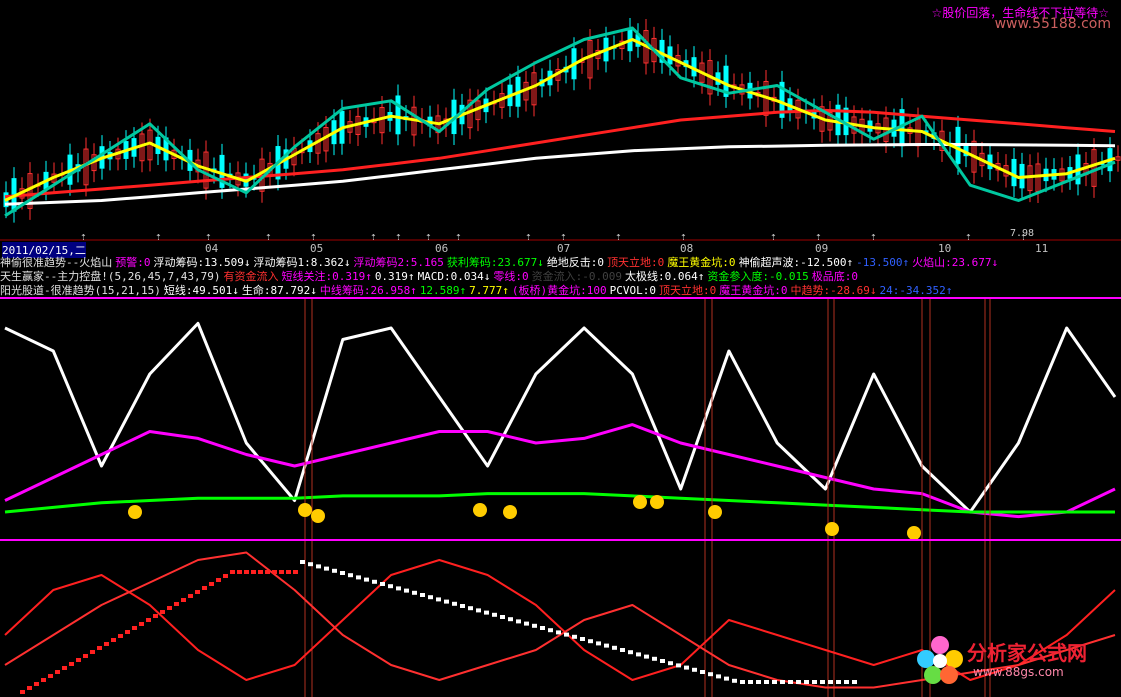  What do you see at coordinates (560, 471) in the screenshot?
I see `series-line` at bounding box center [560, 471].